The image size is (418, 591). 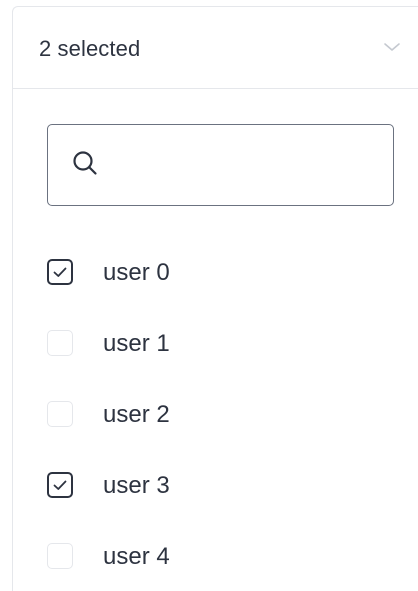 What do you see at coordinates (227, 343) in the screenshot?
I see `option-user-1: user 1` at bounding box center [227, 343].